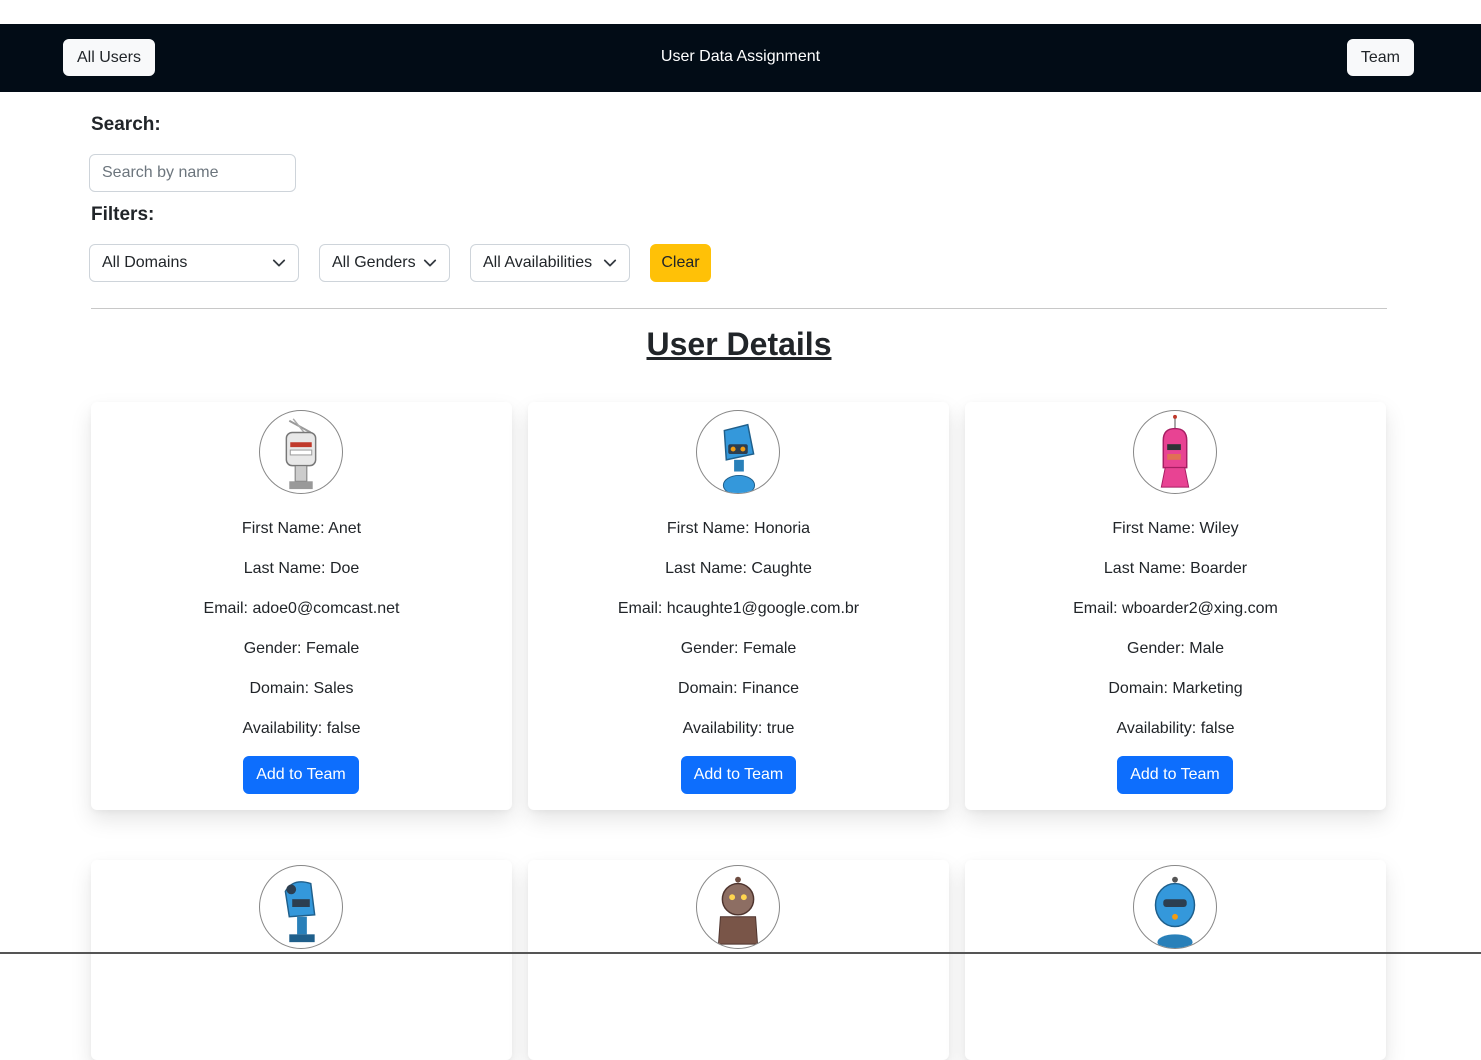  I want to click on domain-select-value: All Domains, so click(145, 262).